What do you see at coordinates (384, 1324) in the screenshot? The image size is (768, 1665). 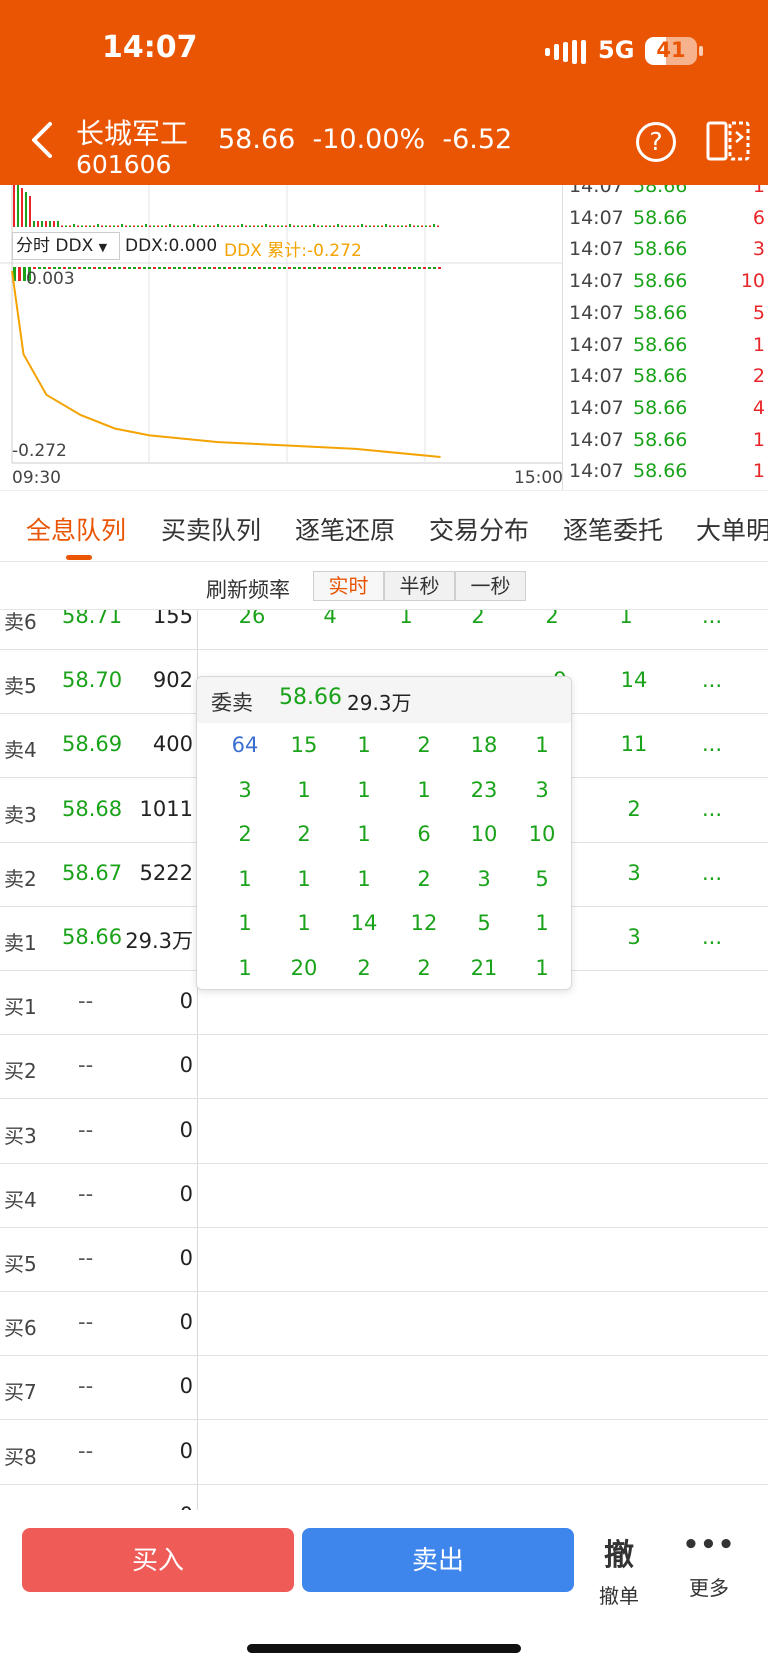 I see `bid-row: 买6 -- 0` at bounding box center [384, 1324].